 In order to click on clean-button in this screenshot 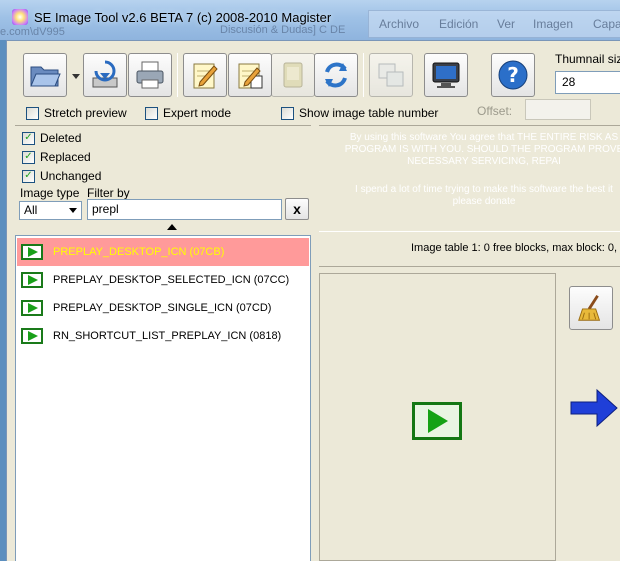, I will do `click(591, 308)`.